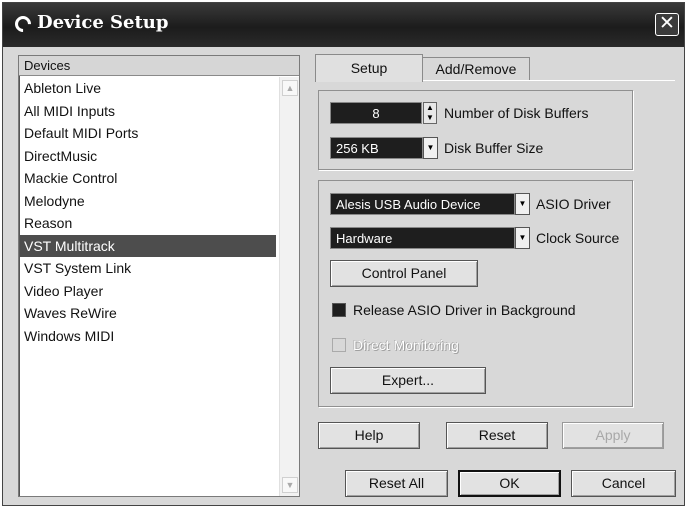  What do you see at coordinates (497, 435) in the screenshot?
I see `reset-button: Reset` at bounding box center [497, 435].